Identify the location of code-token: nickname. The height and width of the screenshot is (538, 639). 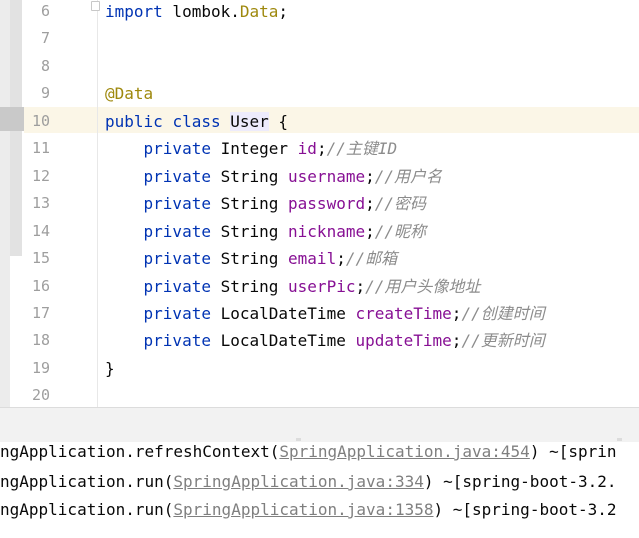
(327, 231).